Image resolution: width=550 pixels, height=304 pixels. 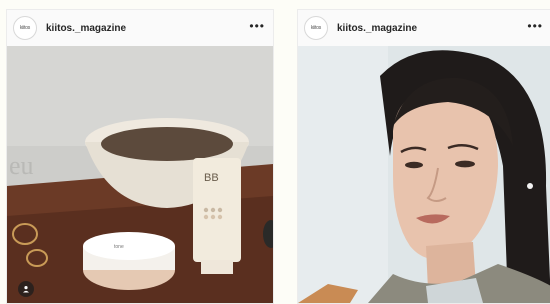 What do you see at coordinates (26, 289) in the screenshot?
I see `tagged-user-icon` at bounding box center [26, 289].